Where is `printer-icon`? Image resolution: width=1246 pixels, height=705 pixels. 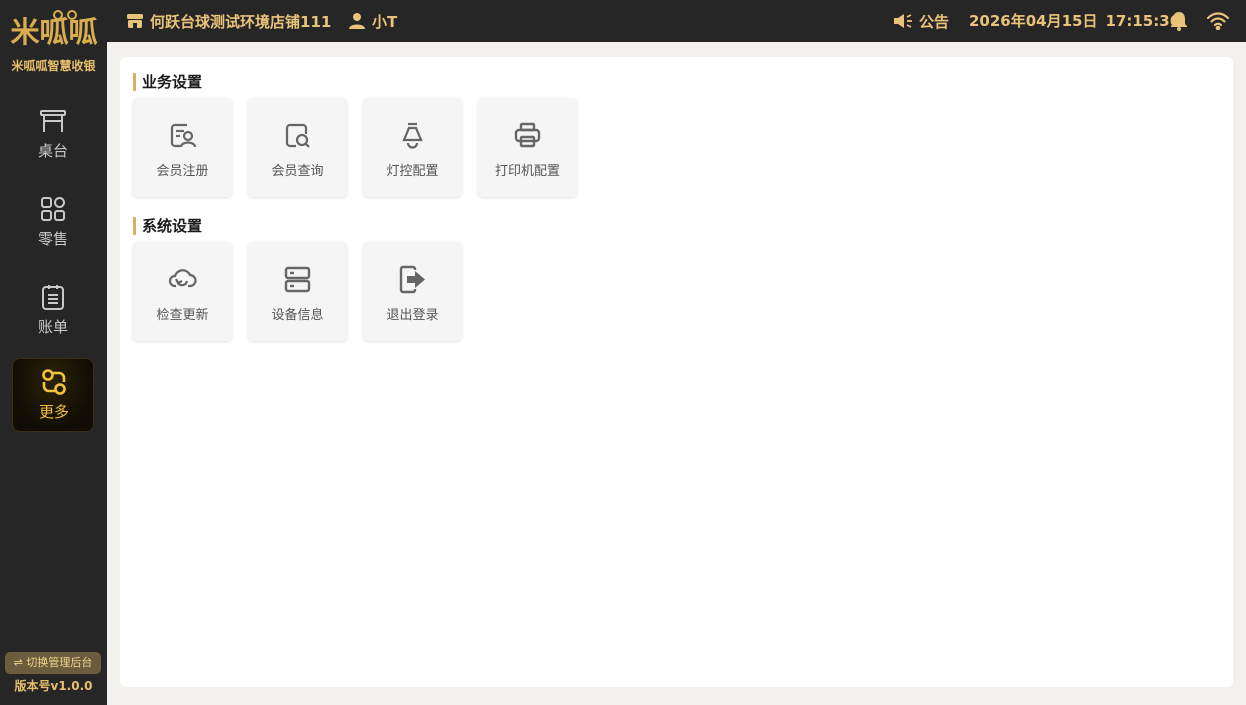
printer-icon is located at coordinates (527, 135).